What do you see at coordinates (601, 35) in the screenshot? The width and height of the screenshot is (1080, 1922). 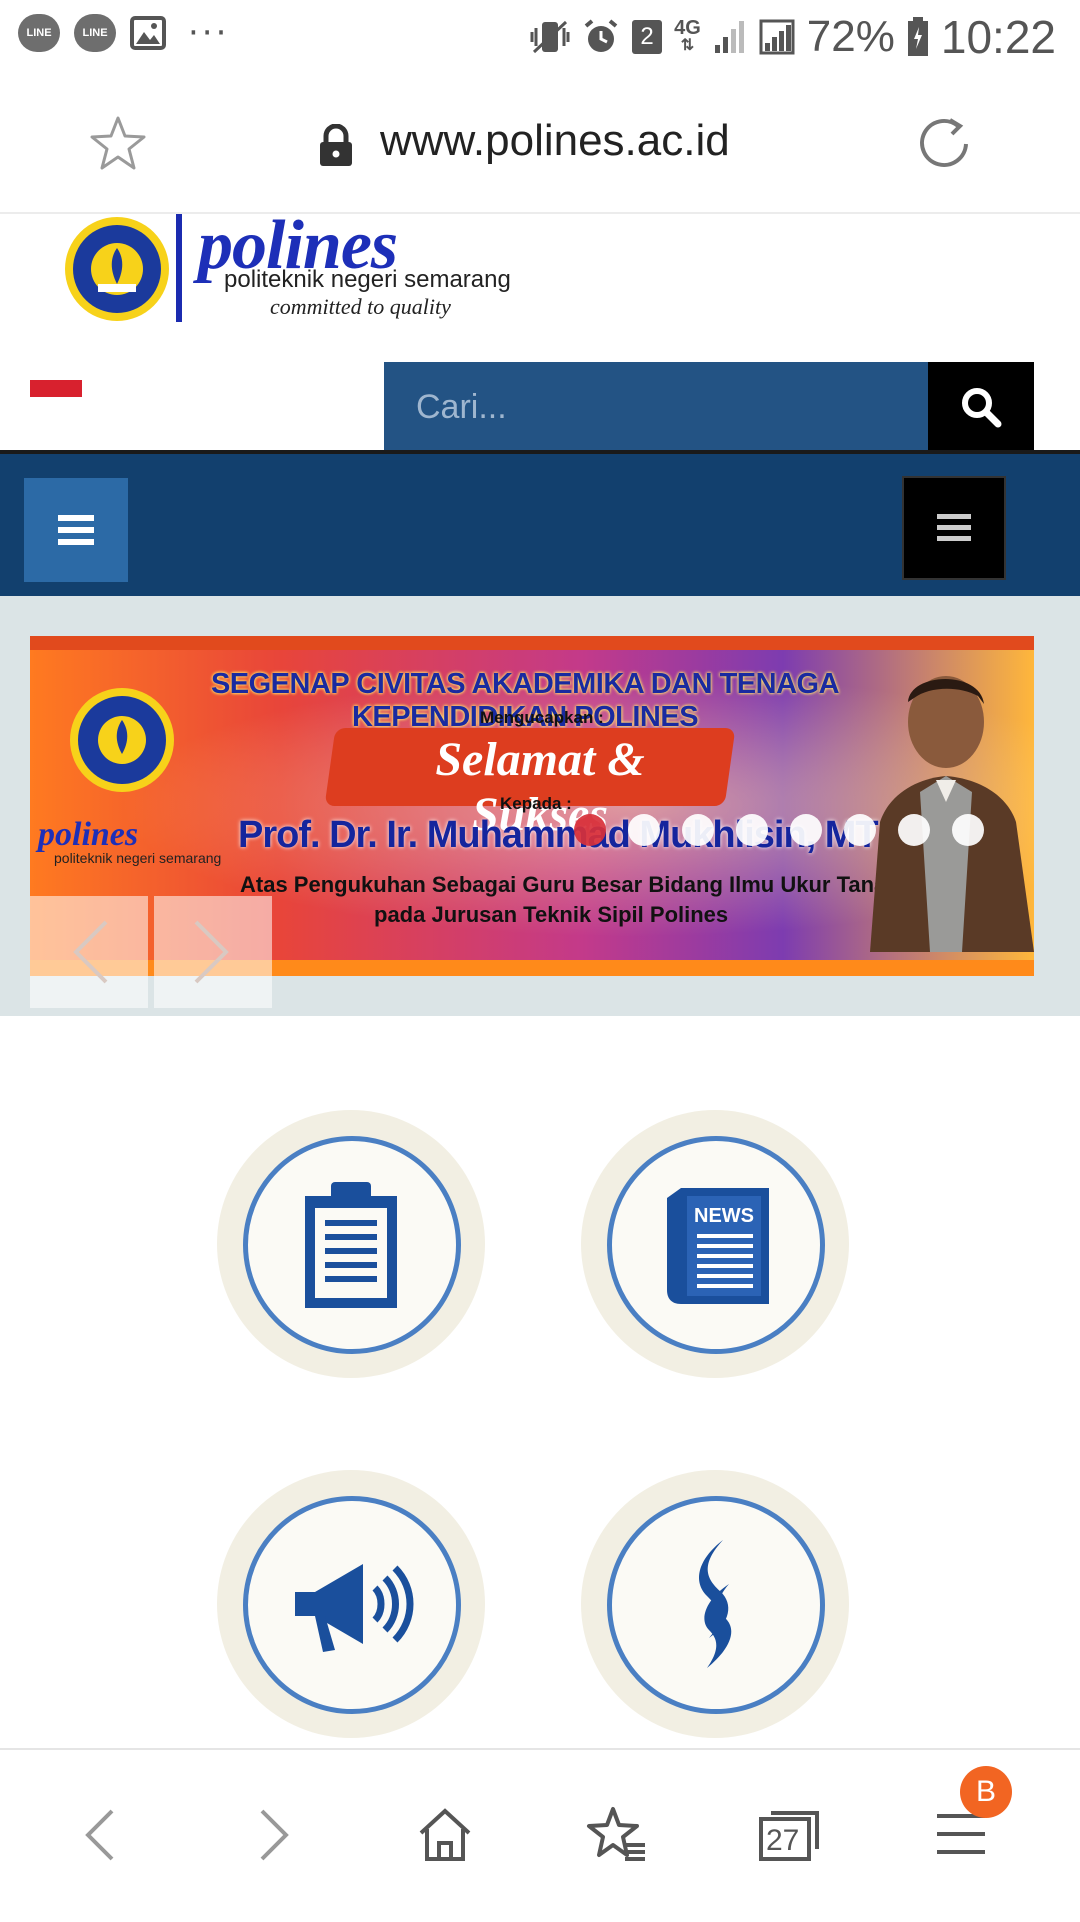 I see `alarm-icon` at bounding box center [601, 35].